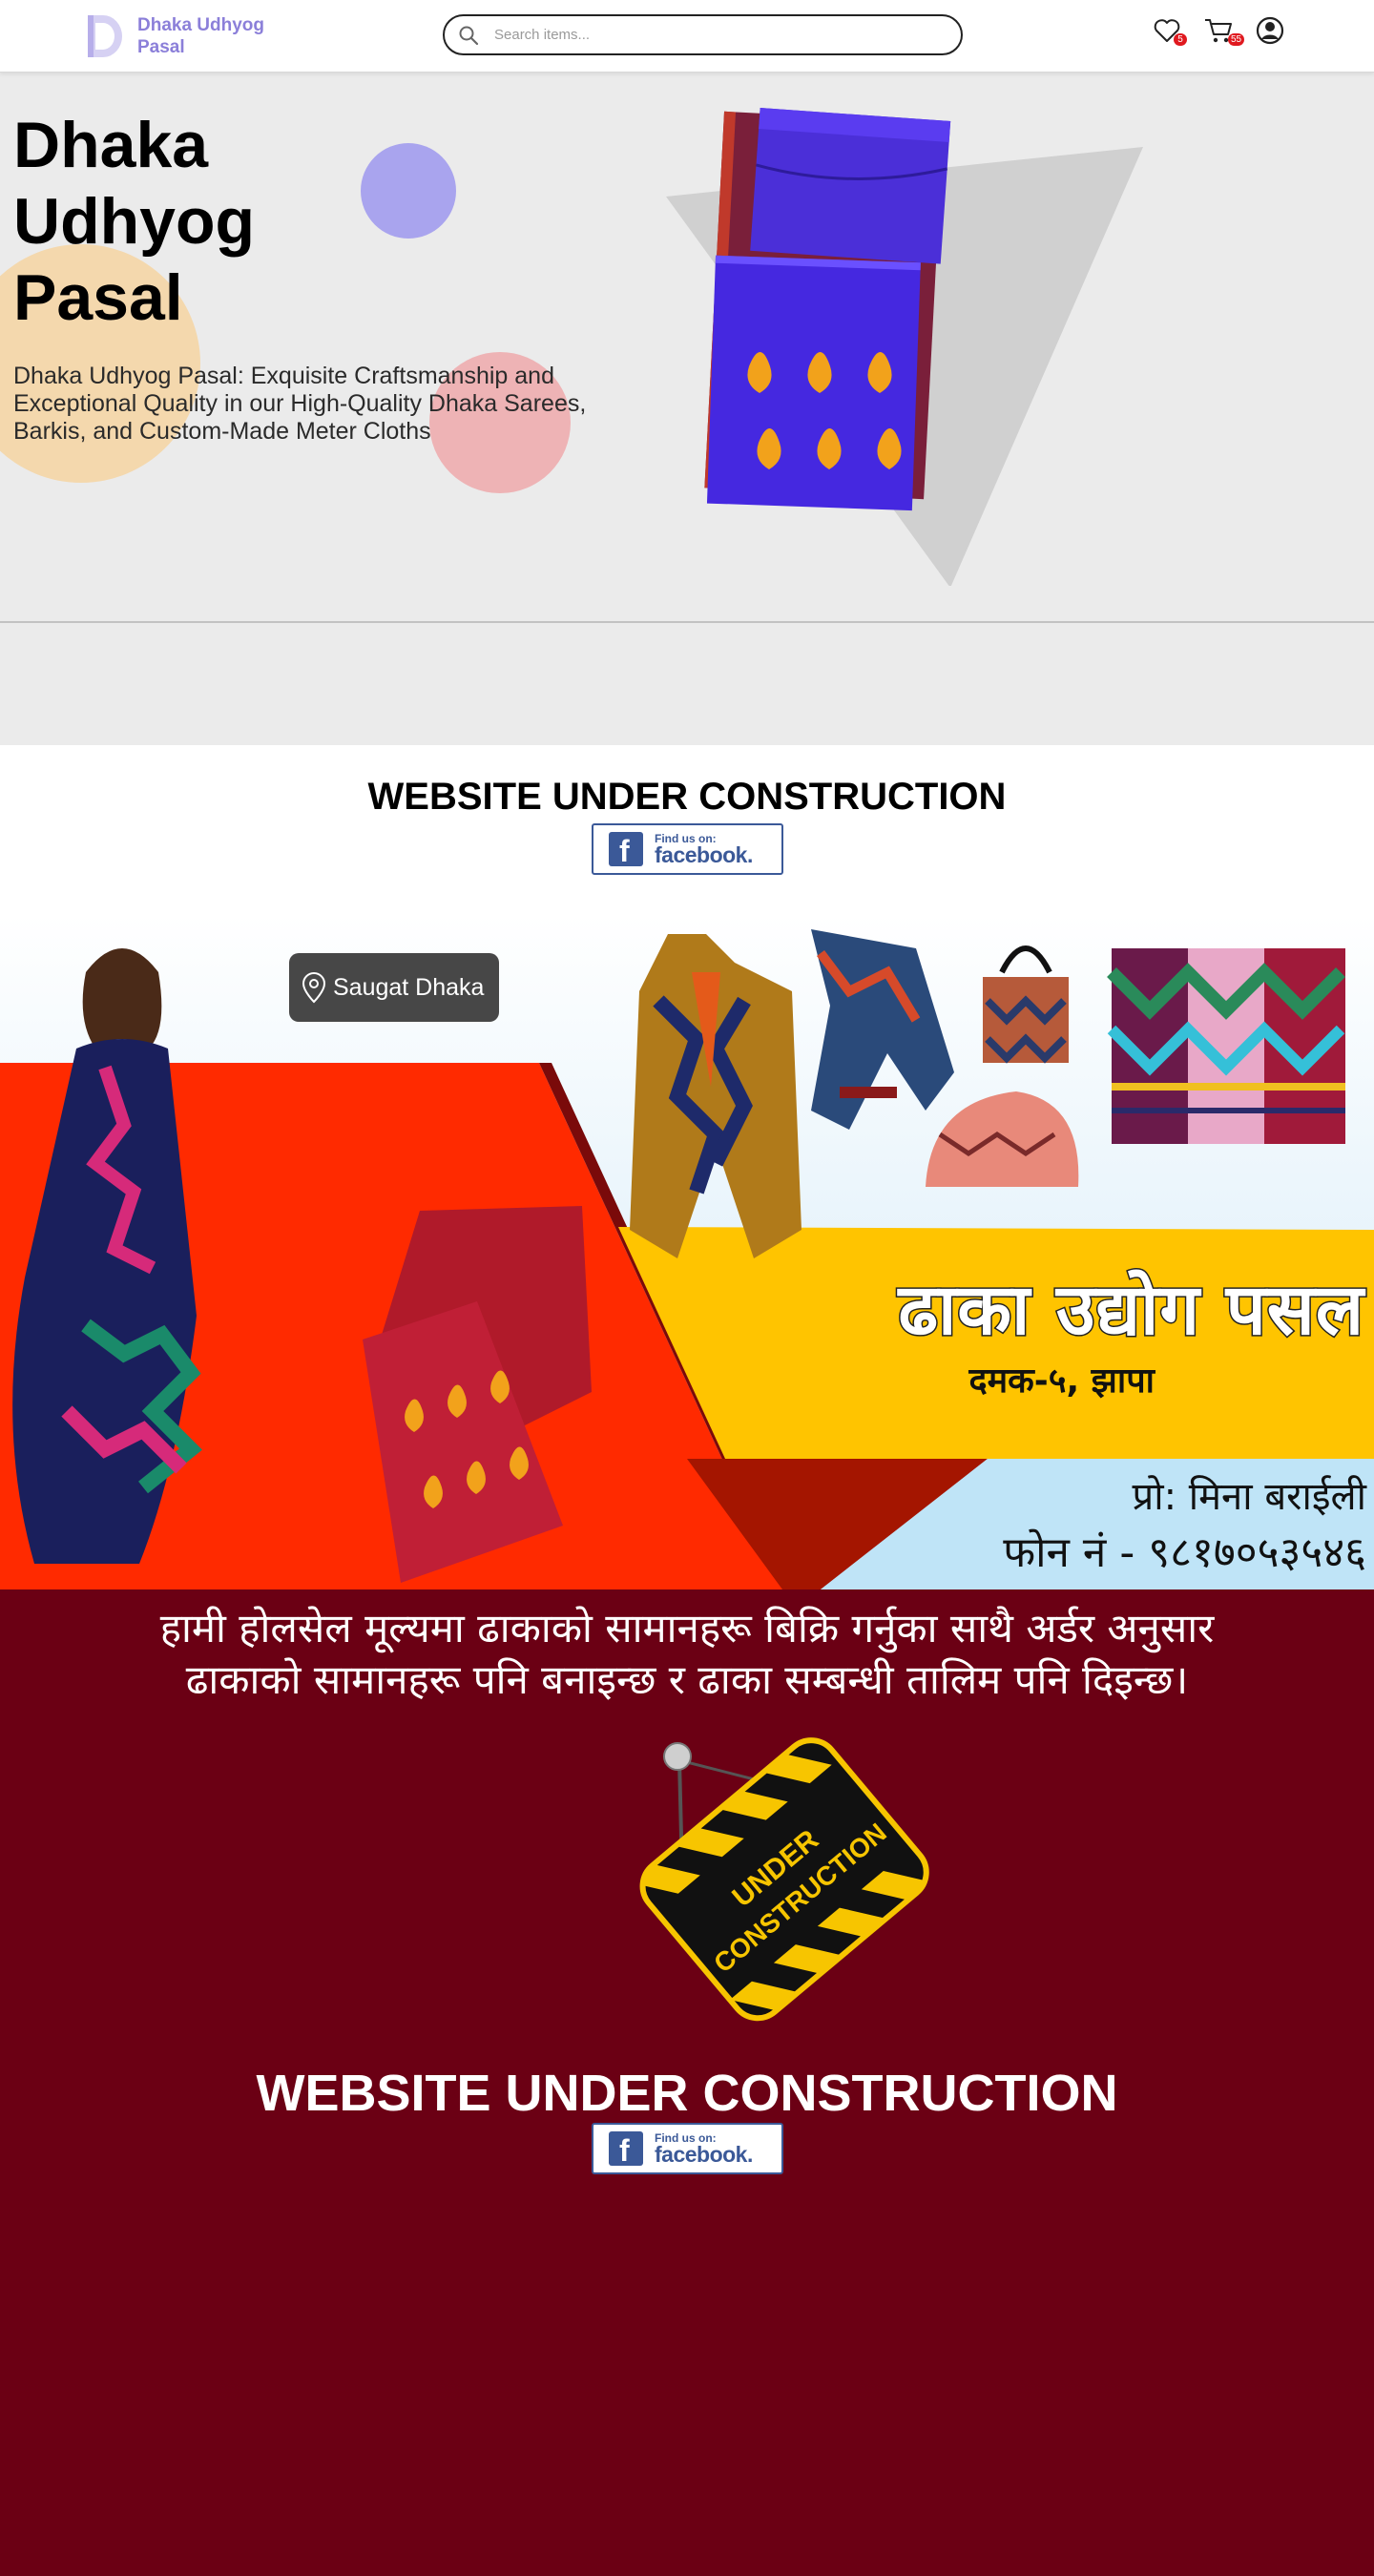 The width and height of the screenshot is (1374, 2576). I want to click on brand-logo: Dhaka Udhyog Pasal, so click(173, 36).